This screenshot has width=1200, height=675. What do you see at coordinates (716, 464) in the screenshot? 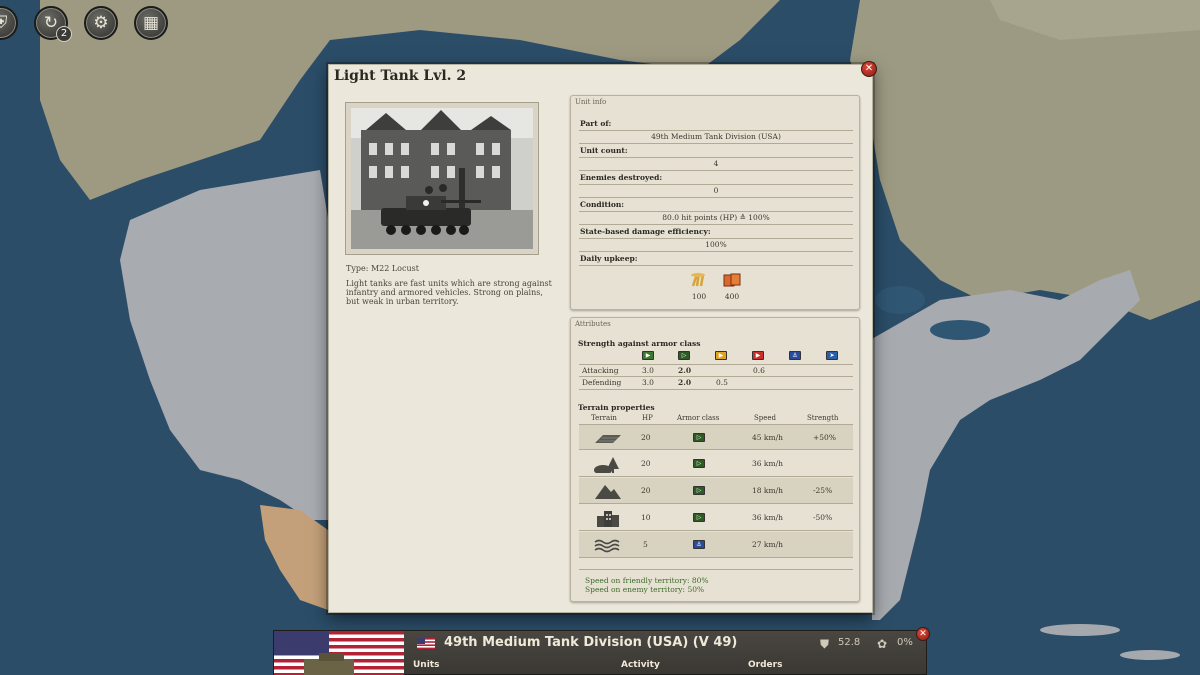
I see `terrain-row-forest: 20 ▷ 36 km/h` at bounding box center [716, 464].